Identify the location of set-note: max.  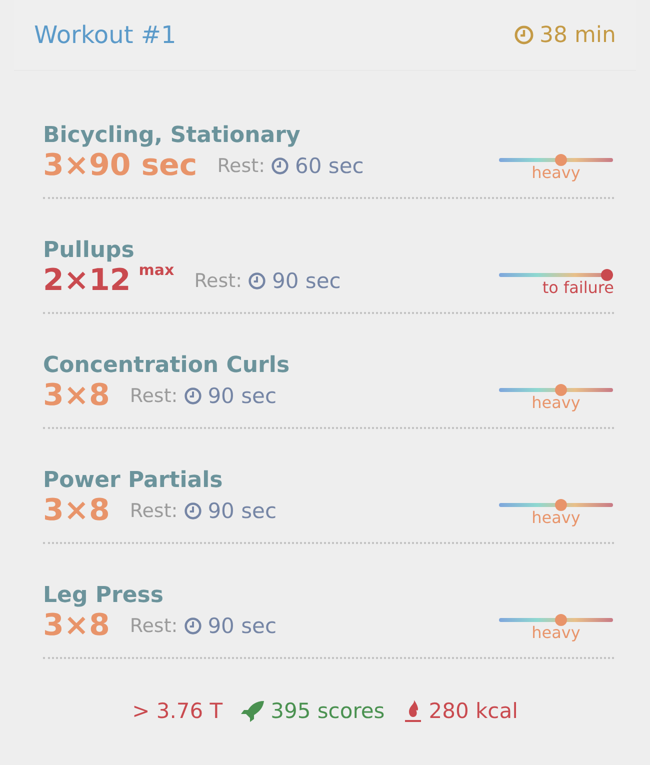
(156, 270).